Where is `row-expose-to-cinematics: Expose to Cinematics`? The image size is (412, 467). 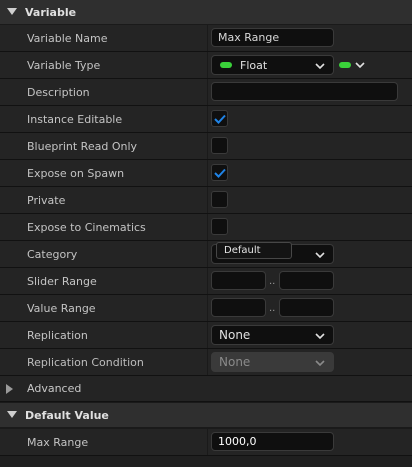 row-expose-to-cinematics: Expose to Cinematics is located at coordinates (206, 227).